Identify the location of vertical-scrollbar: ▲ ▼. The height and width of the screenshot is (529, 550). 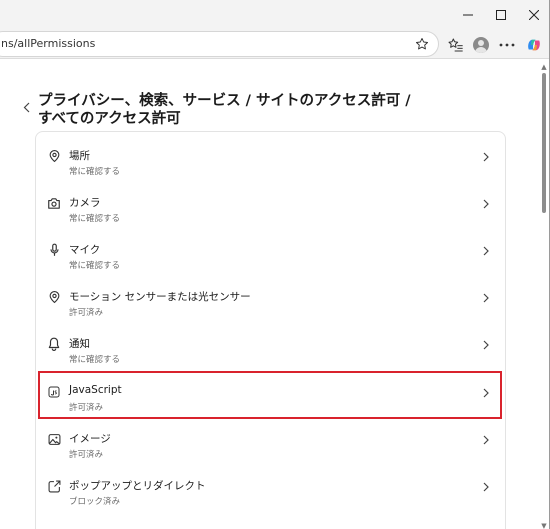
(544, 296).